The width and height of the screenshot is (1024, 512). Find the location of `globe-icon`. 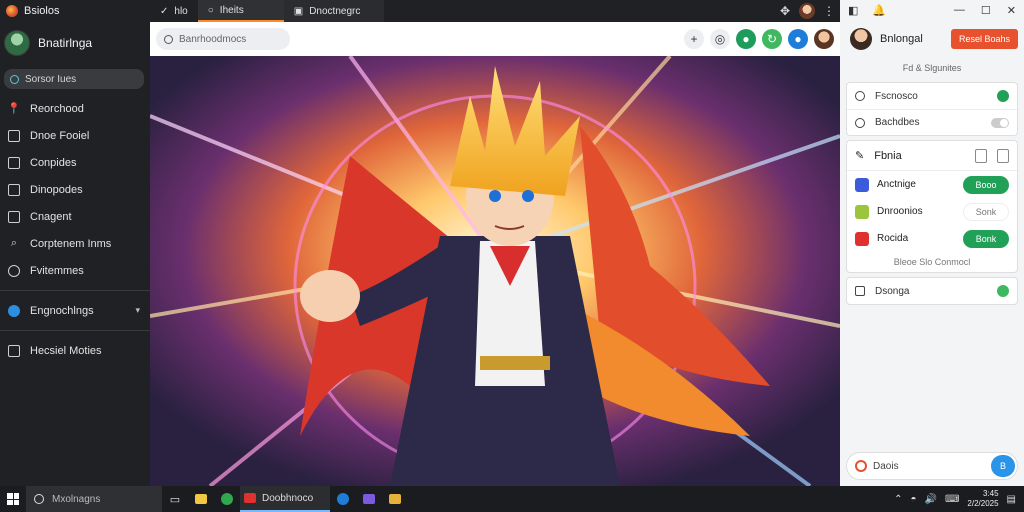

globe-icon is located at coordinates (14, 310).